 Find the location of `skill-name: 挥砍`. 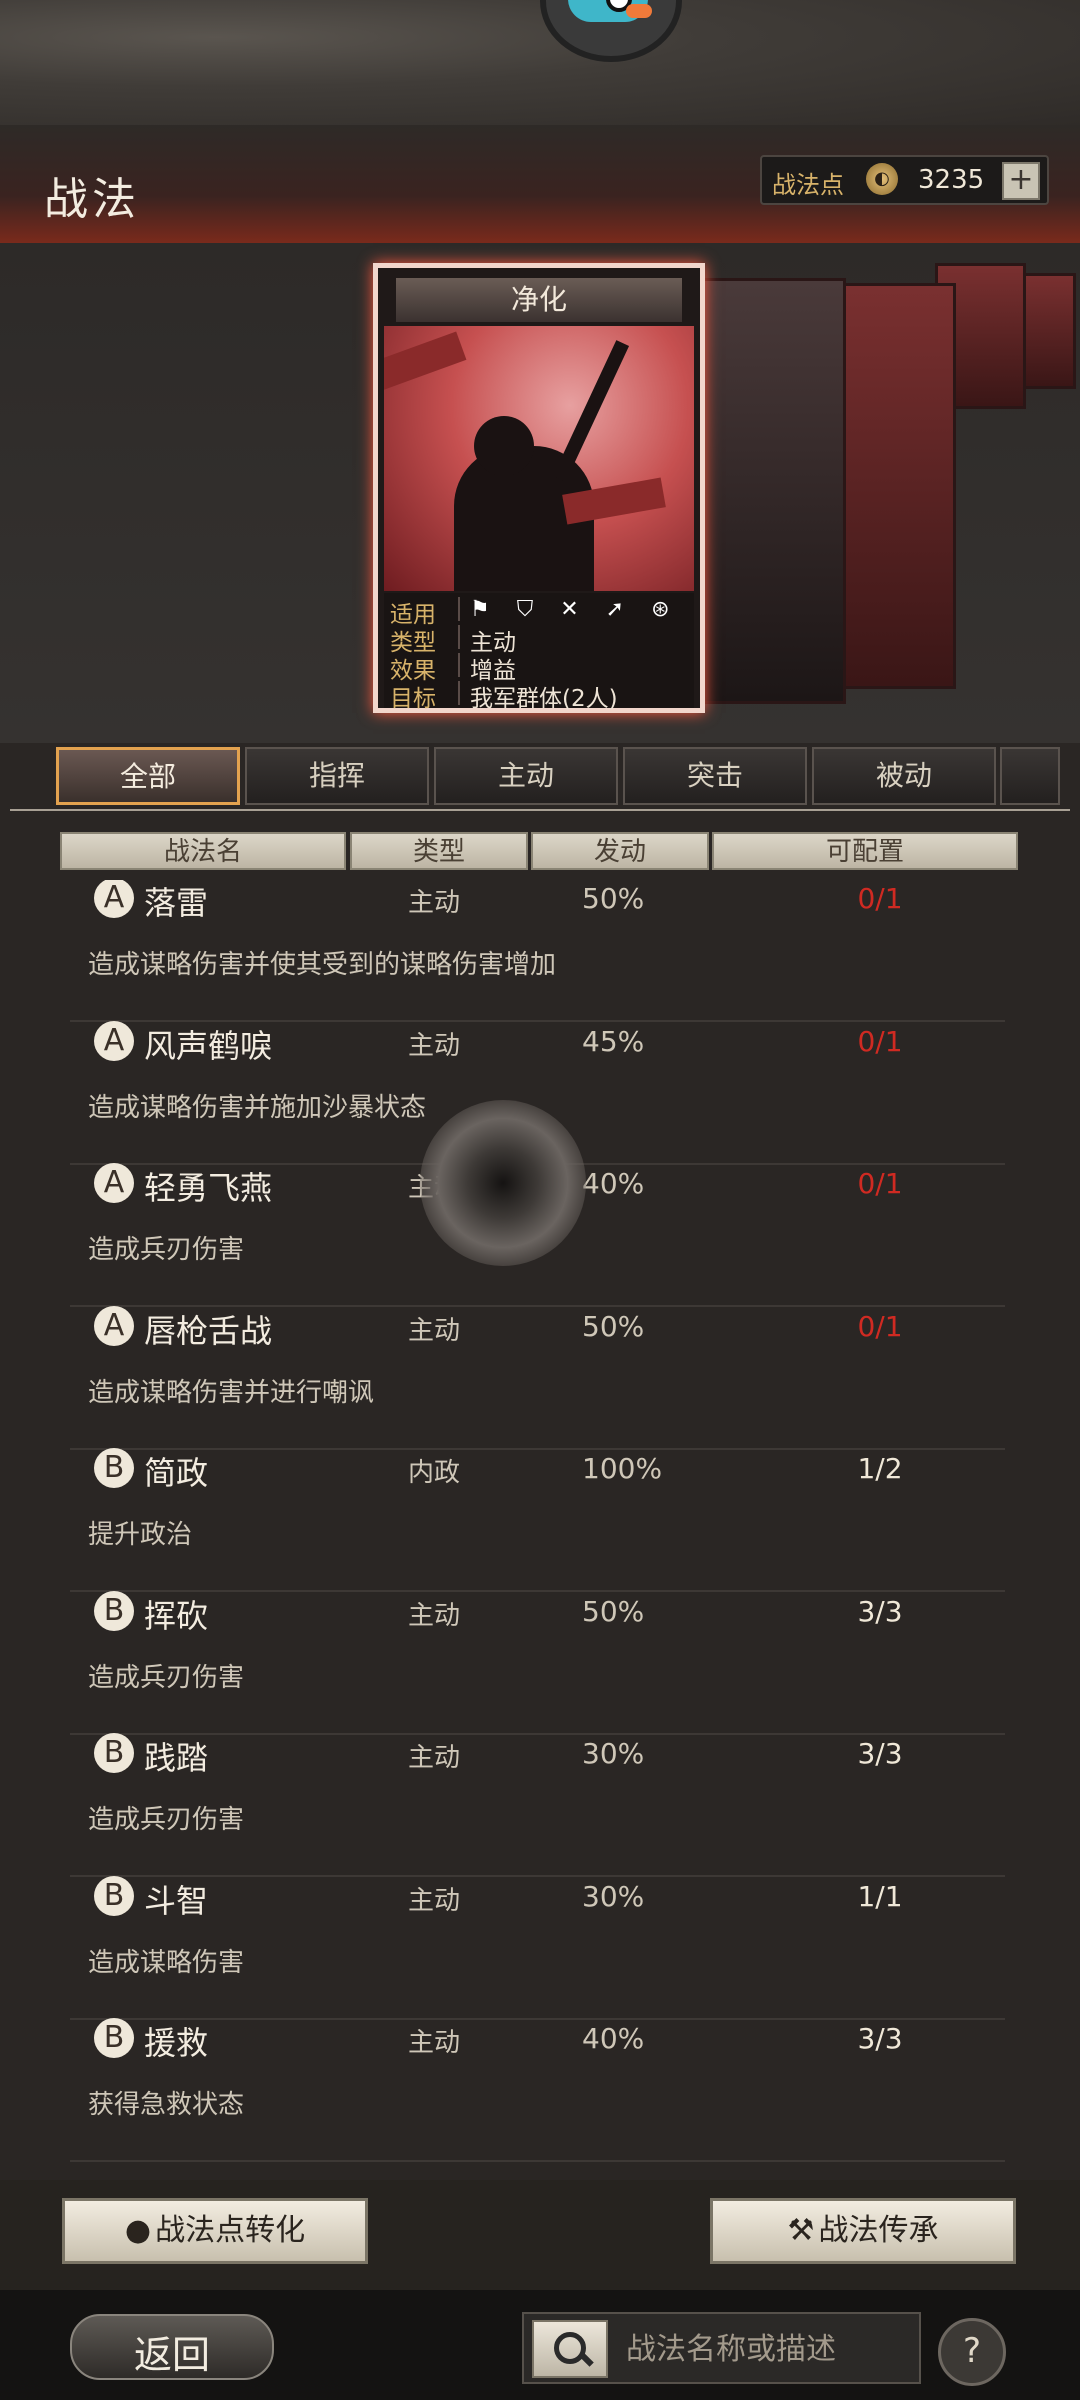

skill-name: 挥砍 is located at coordinates (176, 1616).